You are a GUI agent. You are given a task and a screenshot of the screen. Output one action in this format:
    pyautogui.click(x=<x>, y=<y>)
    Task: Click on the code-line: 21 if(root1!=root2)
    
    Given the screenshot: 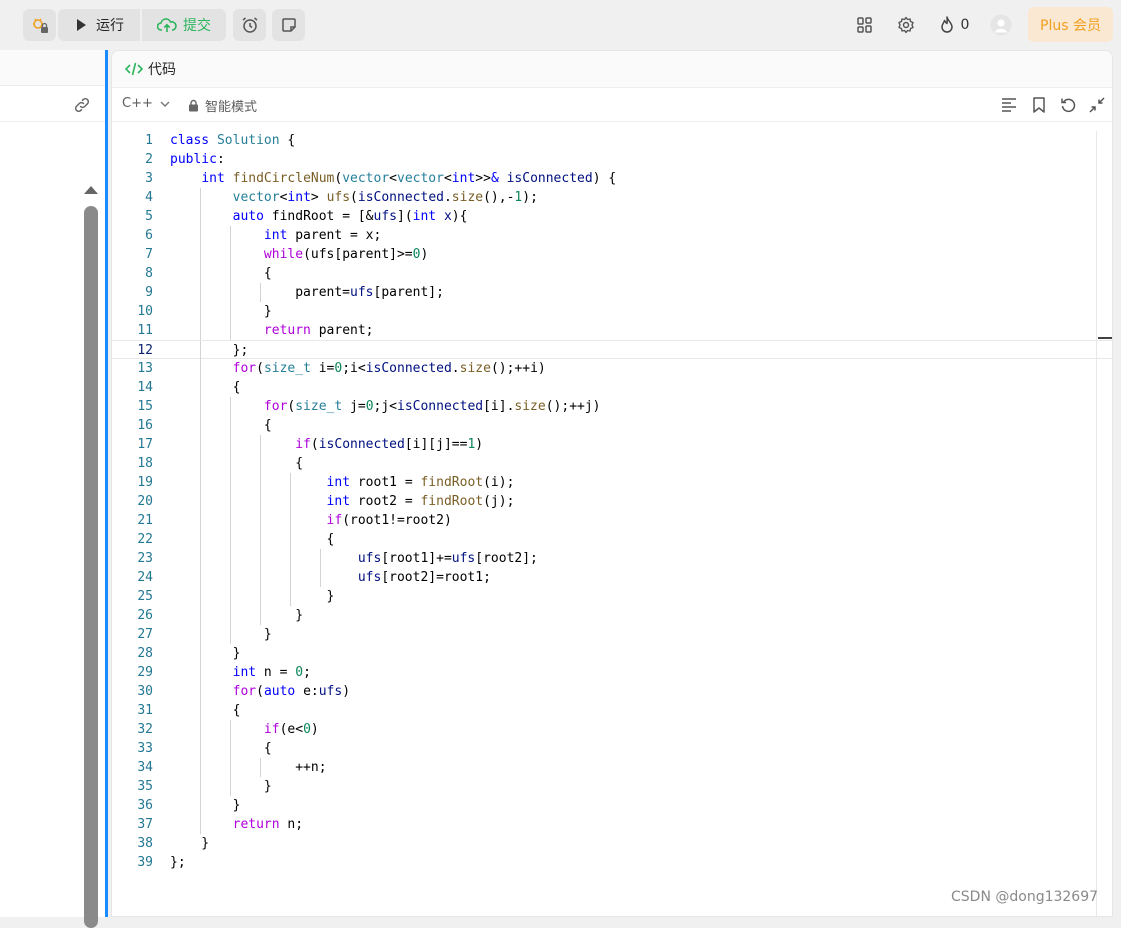 What is the action you would take?
    pyautogui.click(x=612, y=520)
    